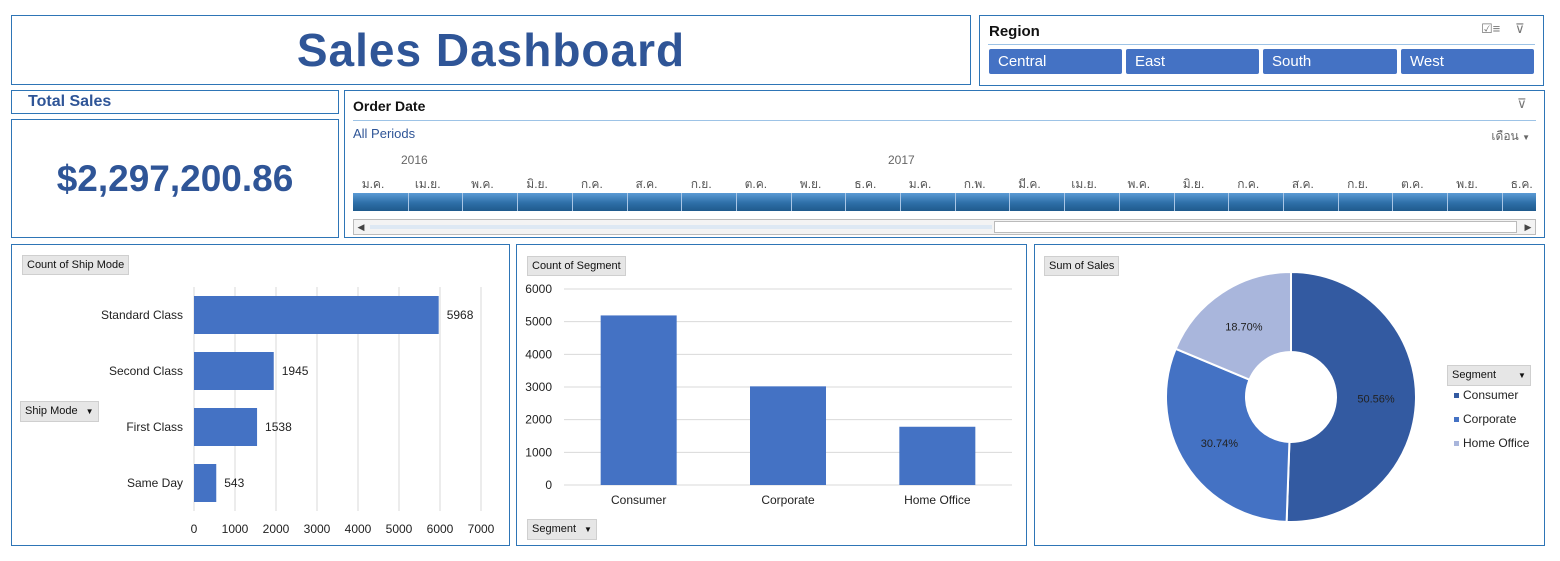 This screenshot has height=561, width=1560. I want to click on category-label: Second Class, so click(146, 371).